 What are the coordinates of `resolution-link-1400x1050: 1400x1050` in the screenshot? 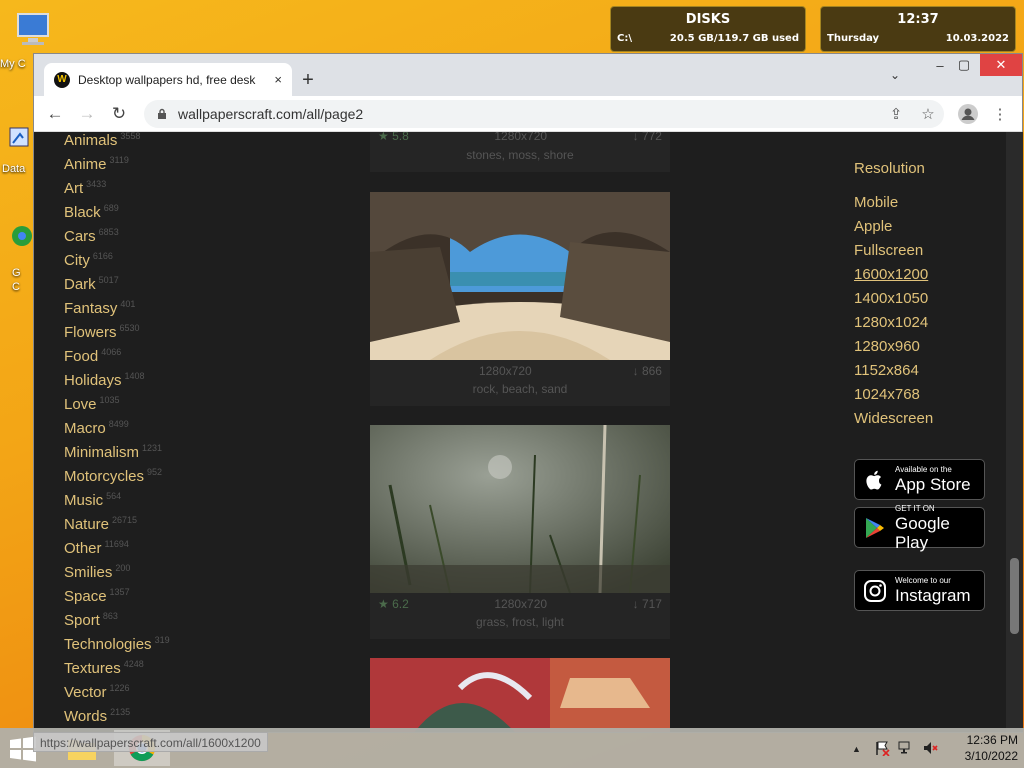 It's located at (893, 299).